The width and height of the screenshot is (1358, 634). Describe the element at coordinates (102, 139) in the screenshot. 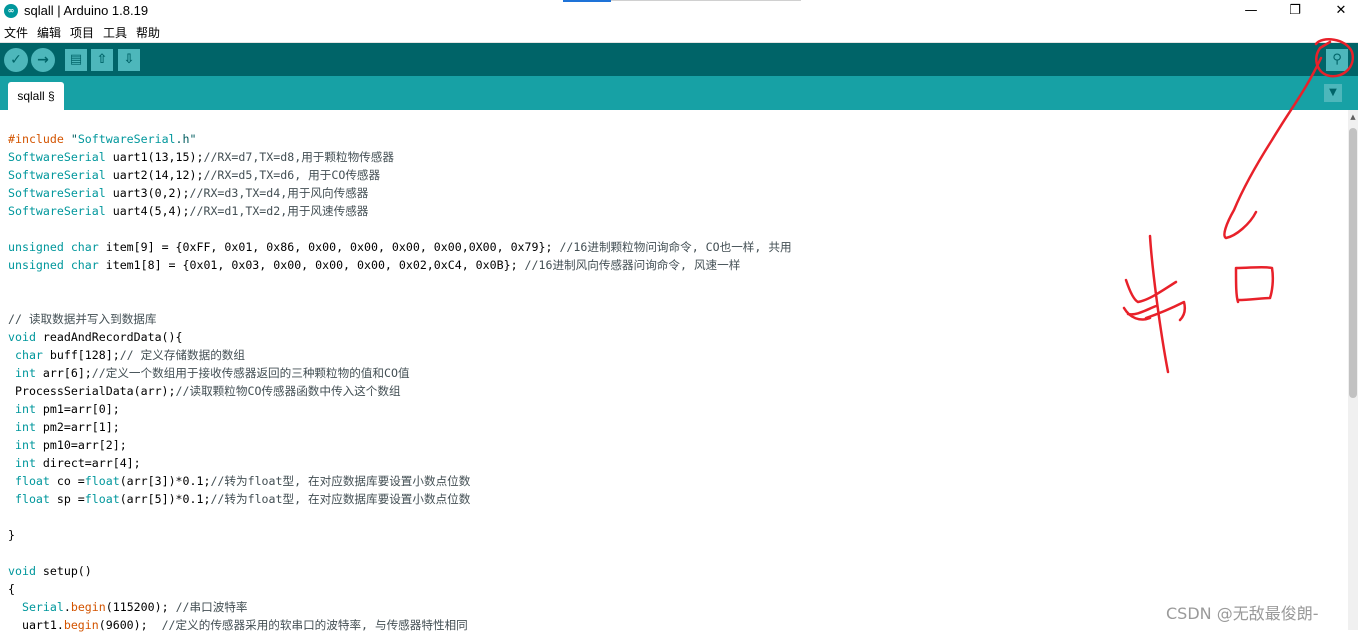

I see `code-line: #include "SoftwareSerial.h"` at that location.